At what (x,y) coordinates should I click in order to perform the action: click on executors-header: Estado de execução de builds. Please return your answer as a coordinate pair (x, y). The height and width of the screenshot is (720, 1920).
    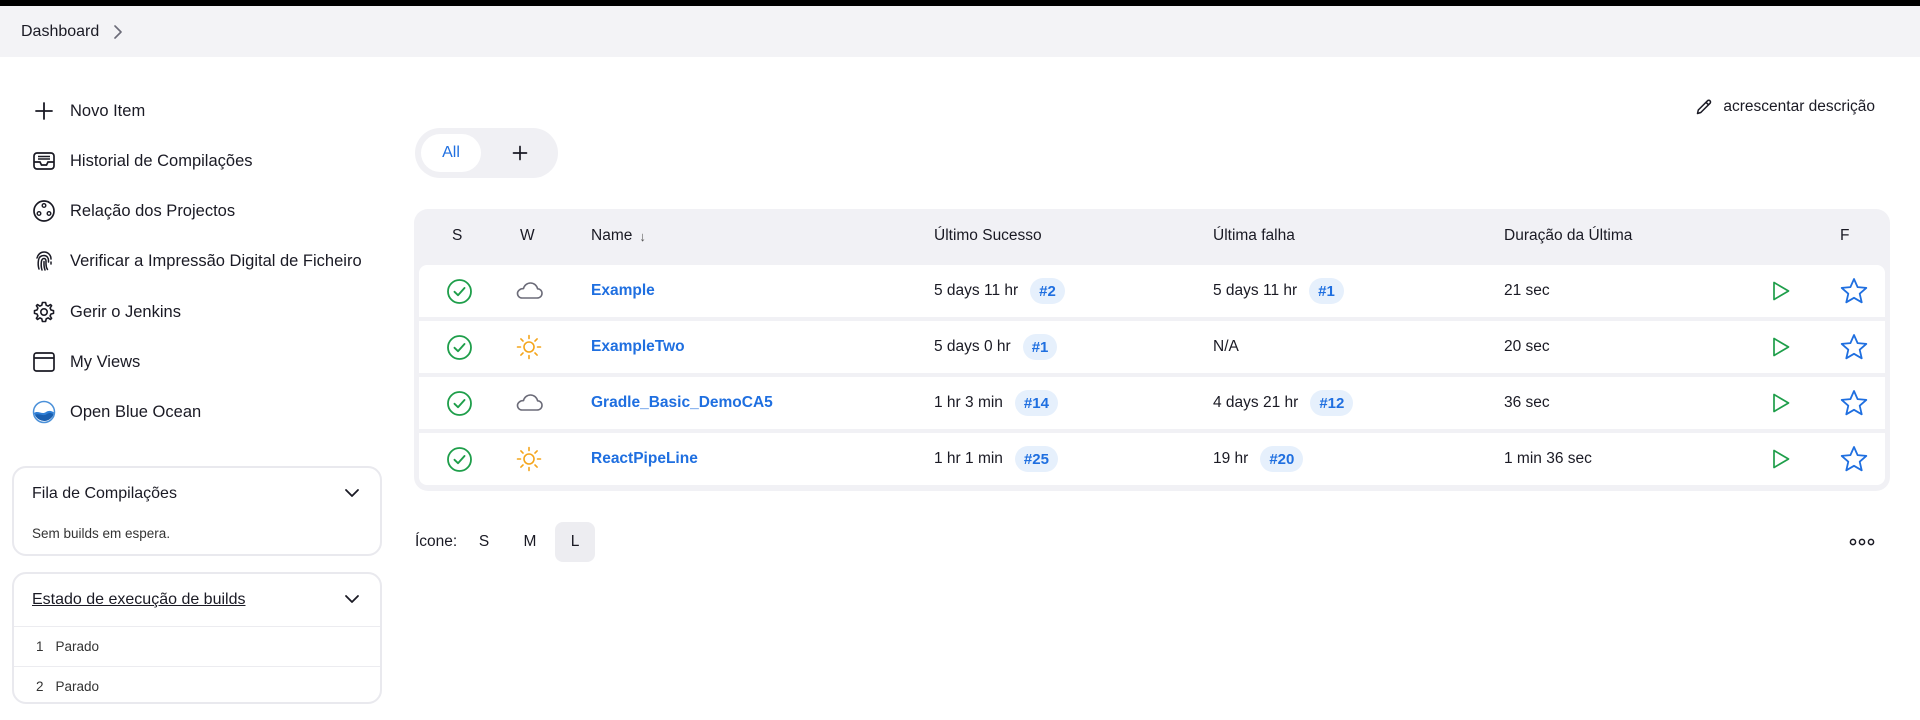
    Looking at the image, I should click on (197, 600).